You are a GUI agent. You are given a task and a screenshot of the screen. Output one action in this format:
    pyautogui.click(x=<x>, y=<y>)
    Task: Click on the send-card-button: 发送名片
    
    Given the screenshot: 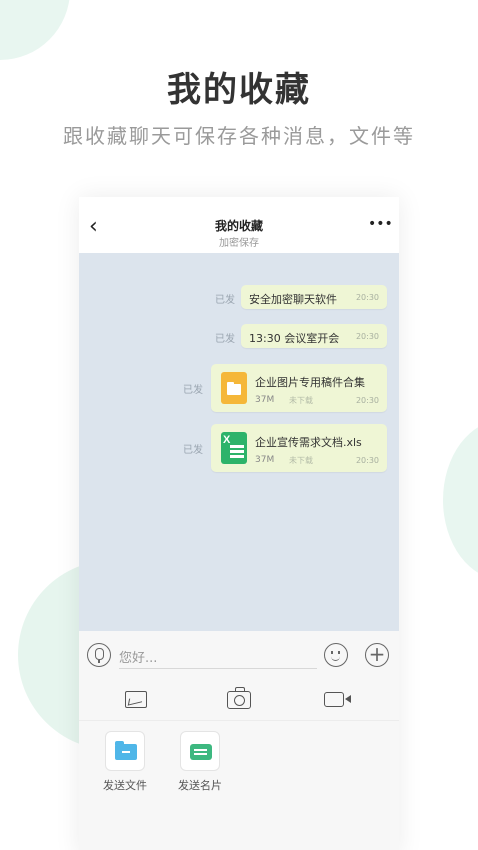 What is the action you would take?
    pyautogui.click(x=200, y=762)
    